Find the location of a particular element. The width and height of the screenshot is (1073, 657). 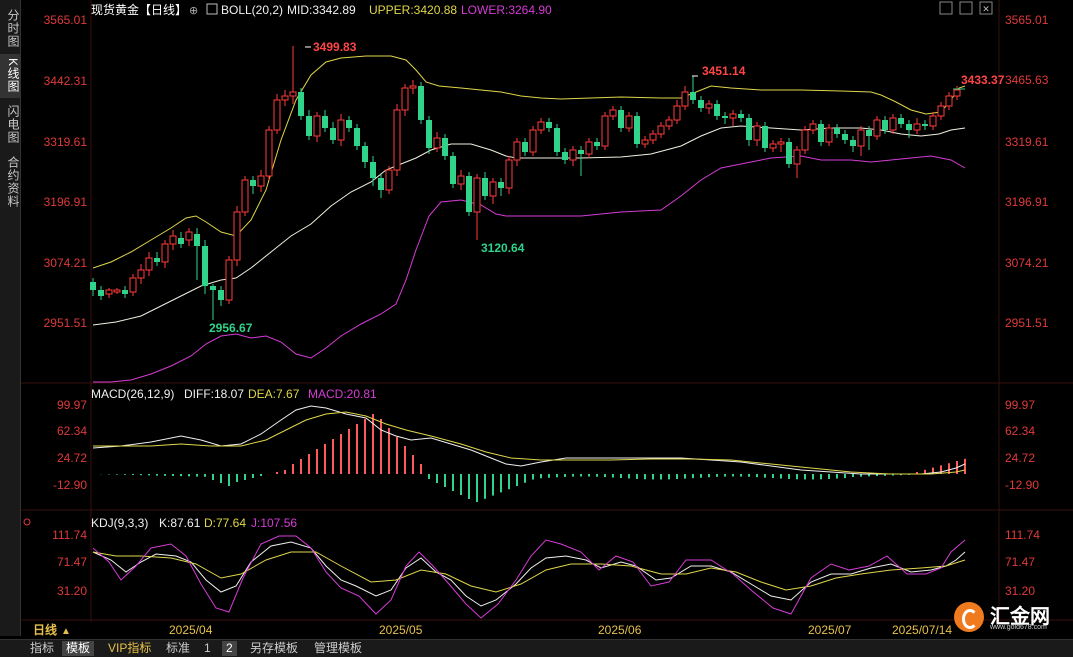

restore-icon is located at coordinates (946, 8).